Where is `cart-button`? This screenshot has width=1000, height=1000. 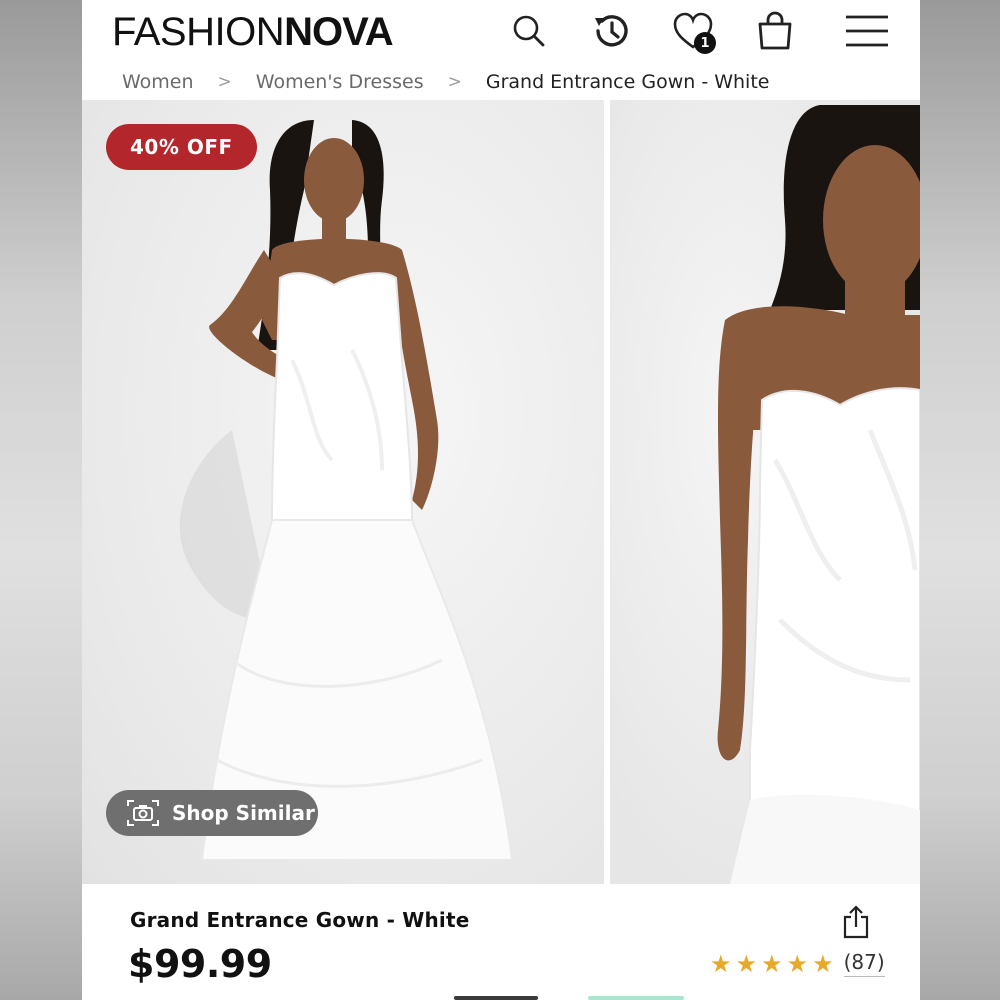 cart-button is located at coordinates (775, 31).